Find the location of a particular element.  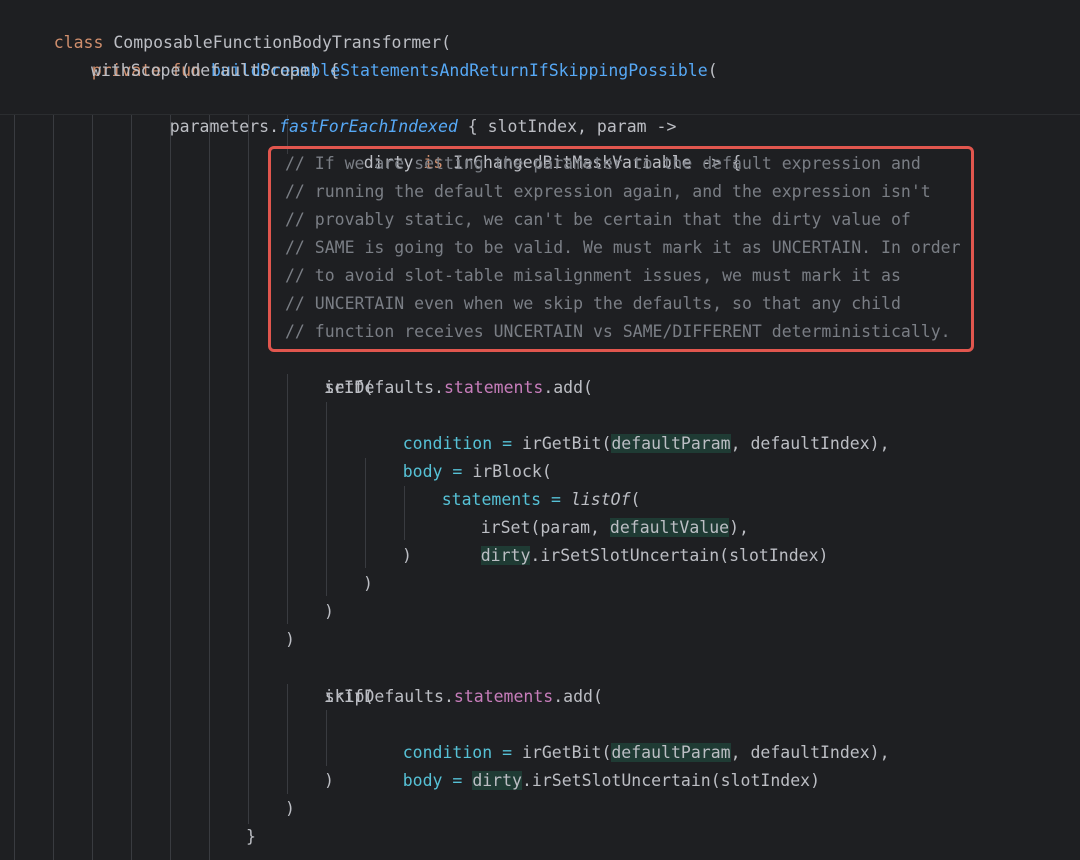

code-line: body = irBlock( is located at coordinates (457, 455).